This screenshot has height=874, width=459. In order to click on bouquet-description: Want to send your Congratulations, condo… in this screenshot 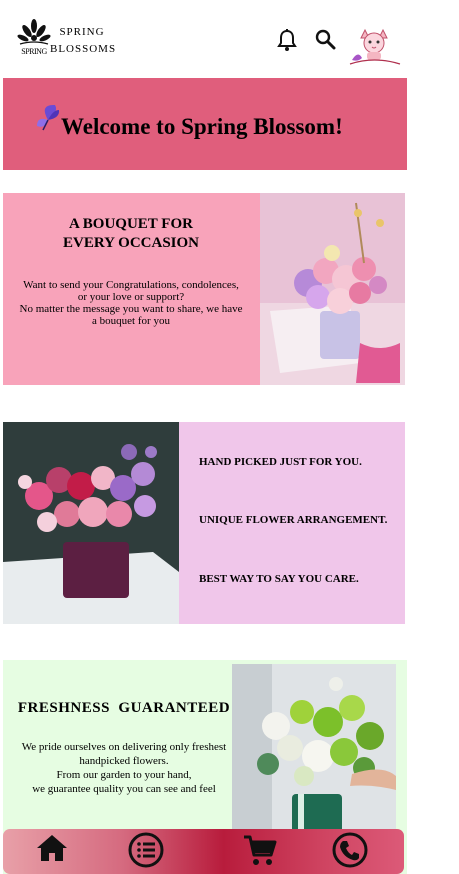, I will do `click(131, 303)`.